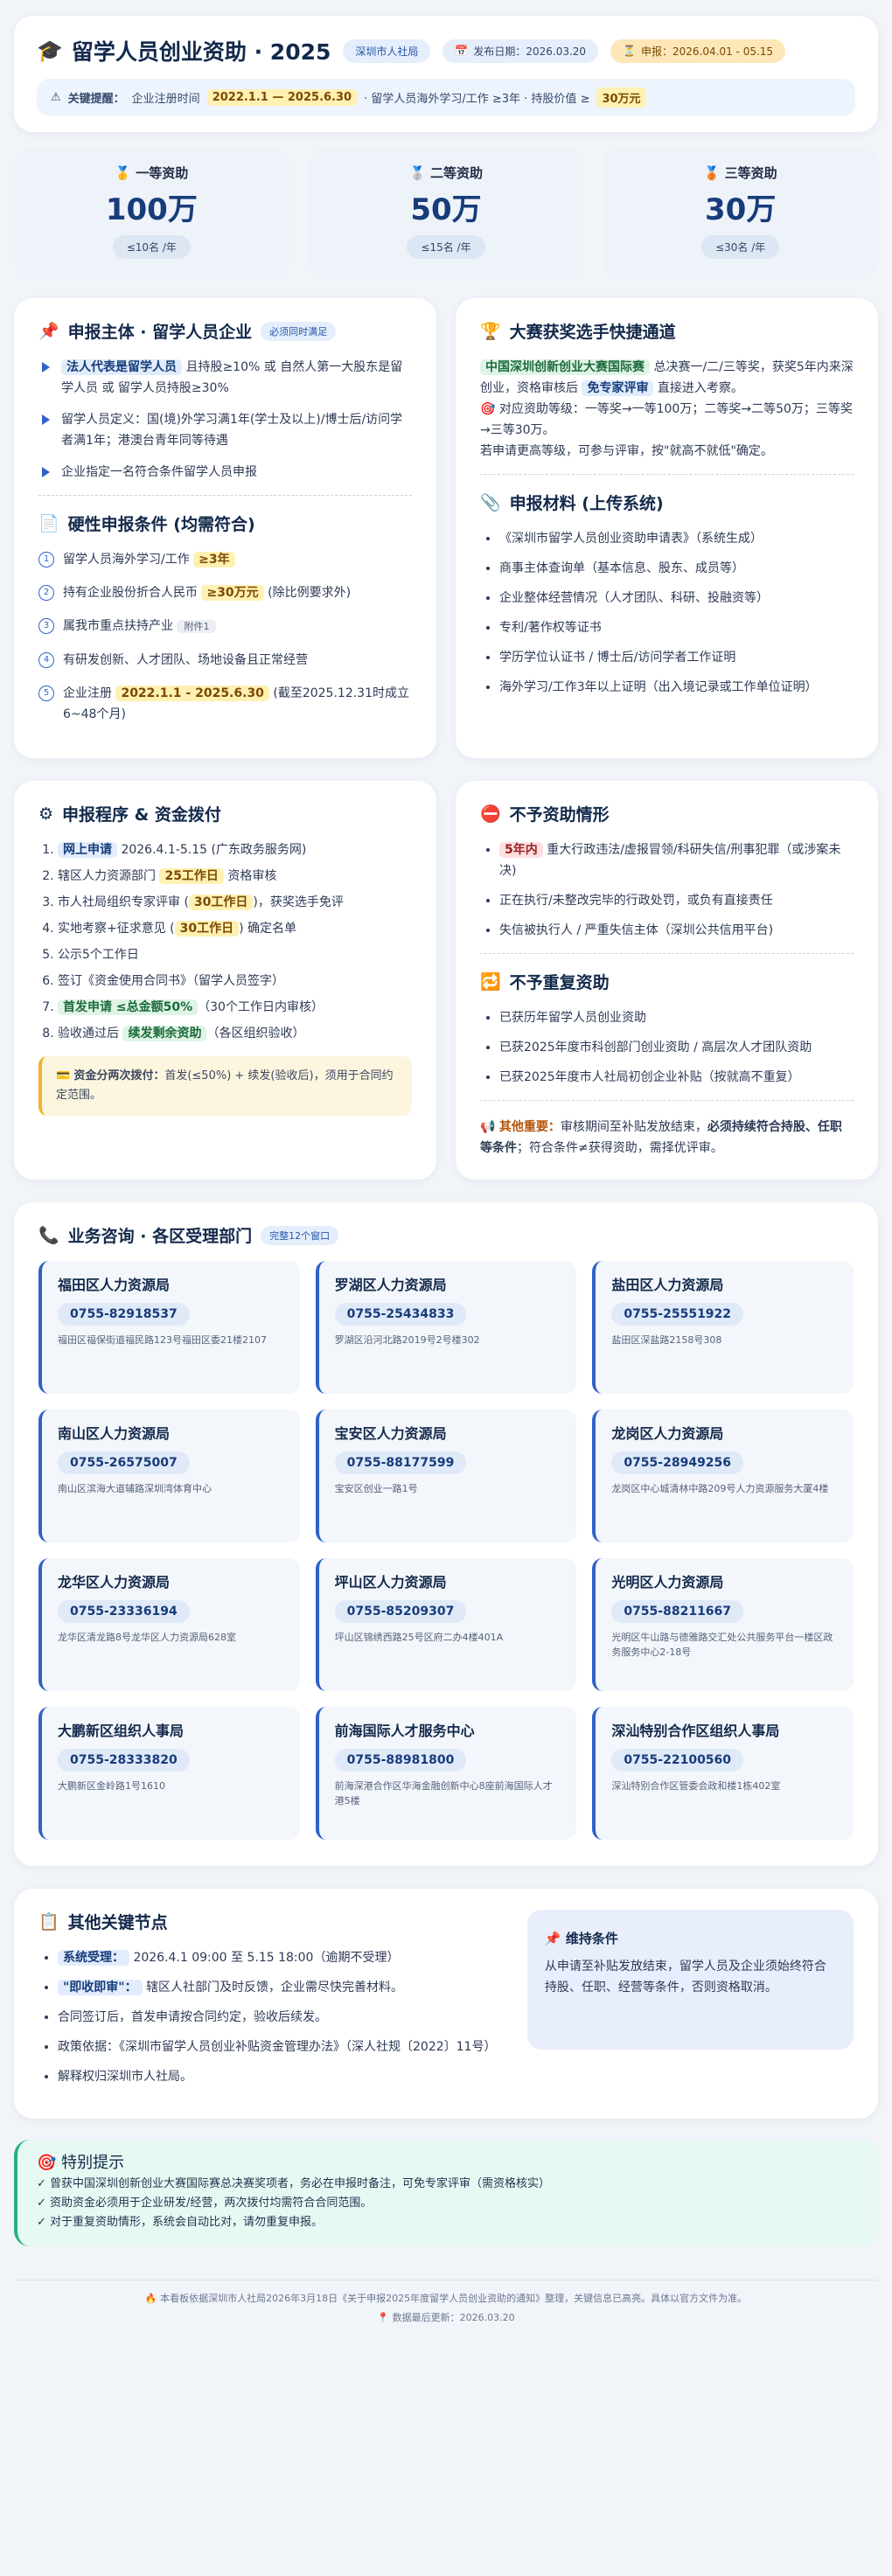  Describe the element at coordinates (281, 2018) in the screenshot. I see `list-item: 合同签订后，首发申请按合同约定，验收后续发。` at that location.